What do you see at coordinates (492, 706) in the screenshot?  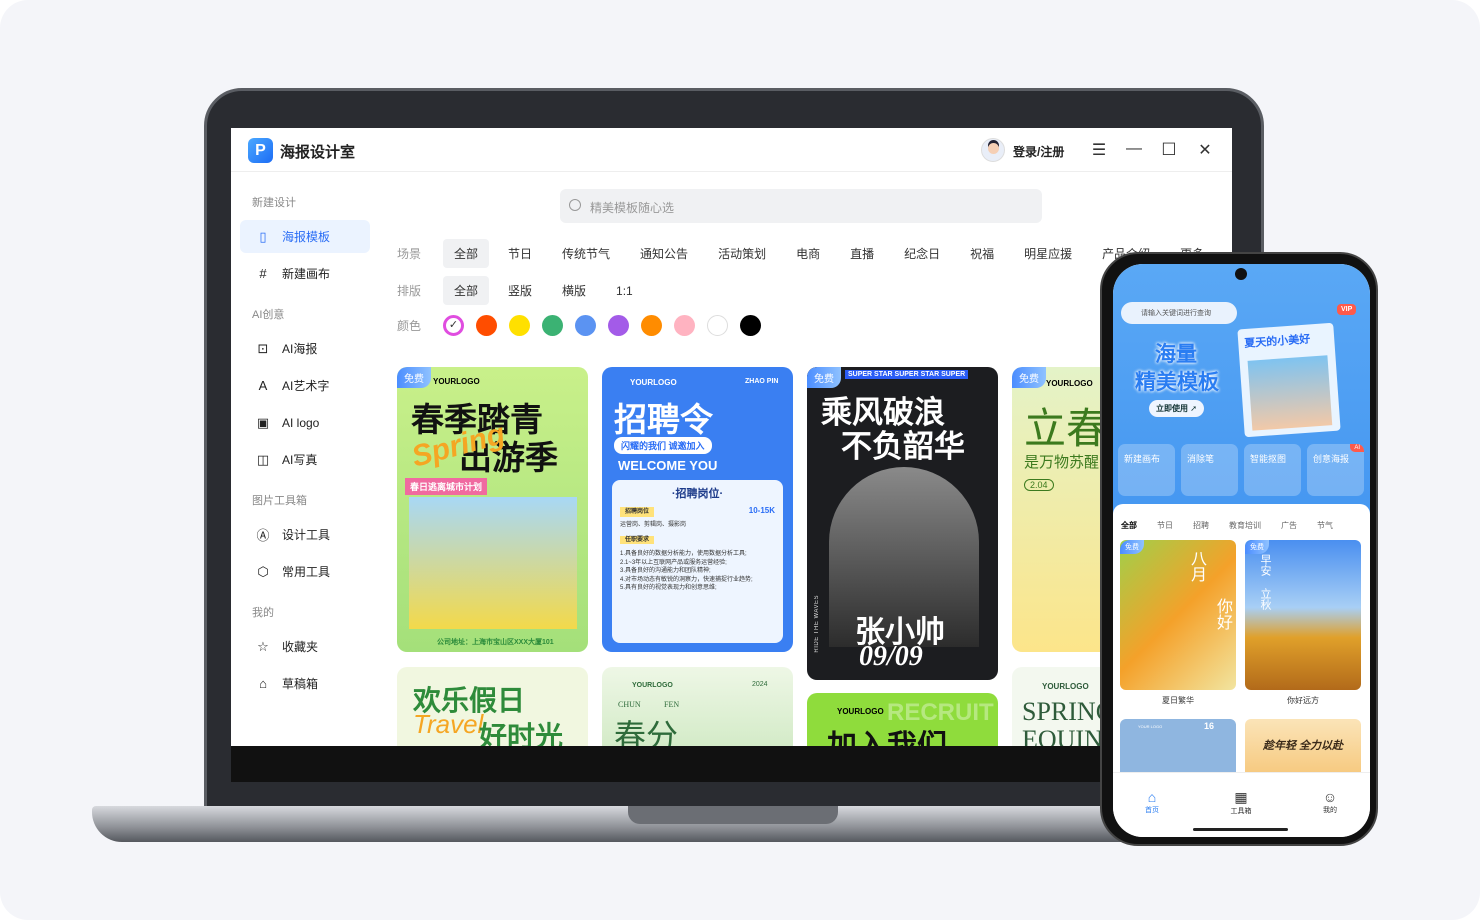 I see `template-card: 欢乐假日 Travel 好时光` at bounding box center [492, 706].